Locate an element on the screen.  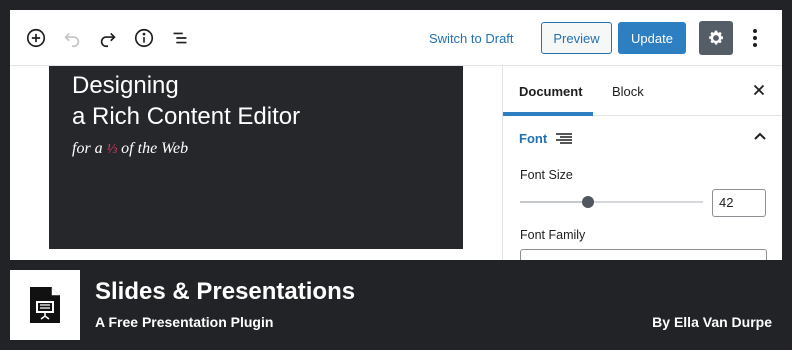
redo-icon is located at coordinates (108, 38).